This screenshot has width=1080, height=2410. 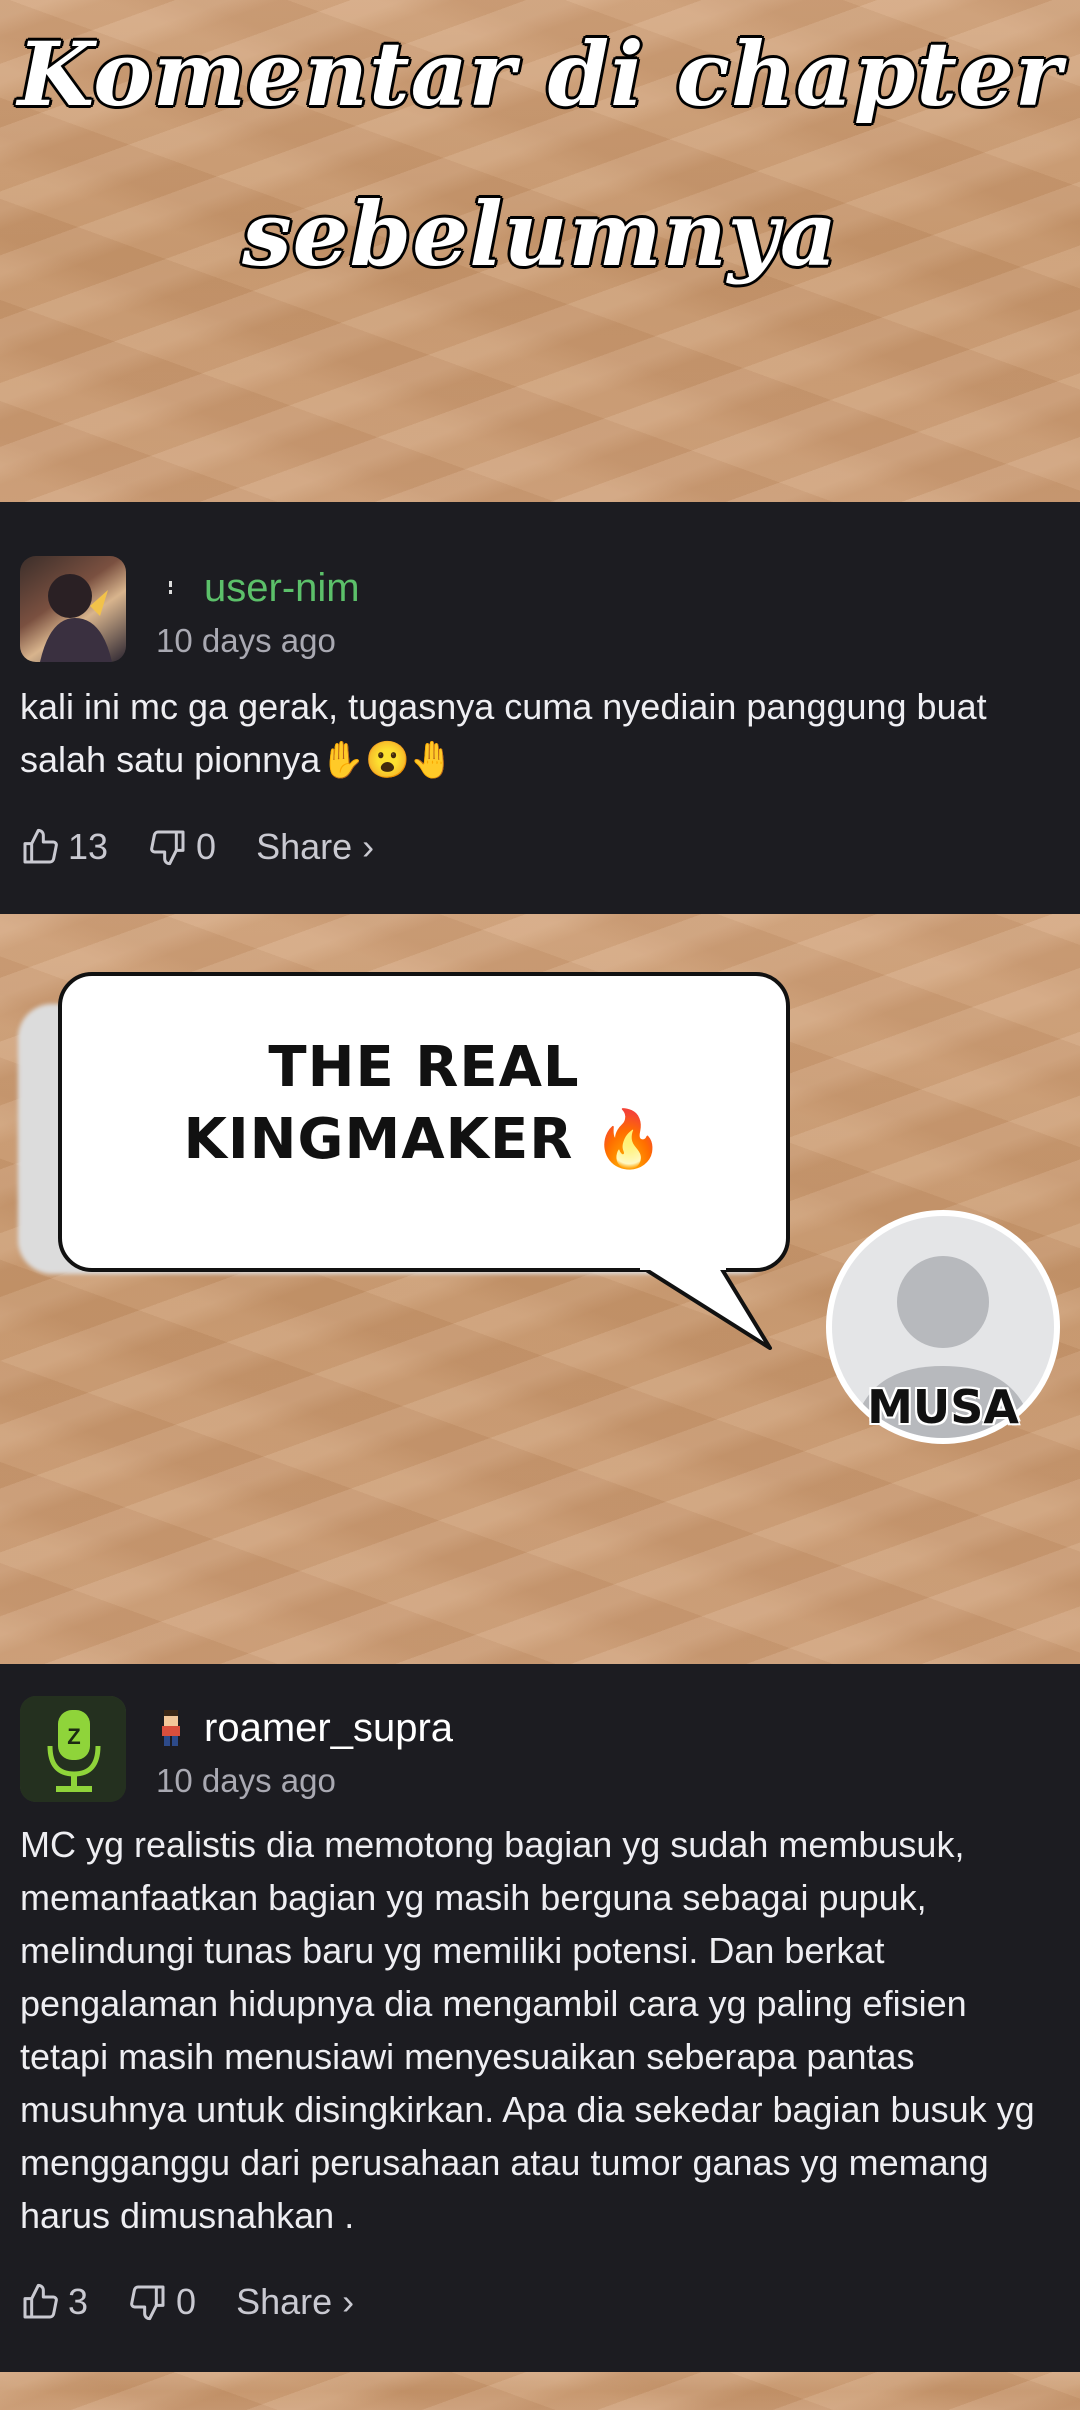 What do you see at coordinates (424, 1139) in the screenshot?
I see `speech-line-2: KINGMAKER 🔥` at bounding box center [424, 1139].